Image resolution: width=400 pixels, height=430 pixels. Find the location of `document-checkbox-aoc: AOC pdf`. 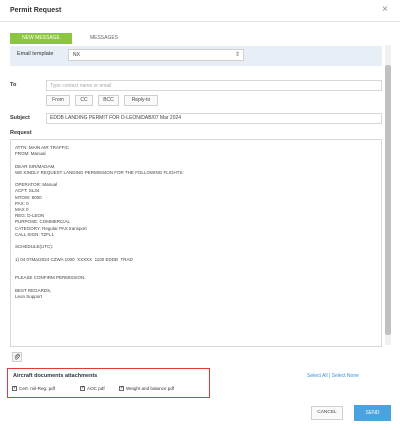

document-checkbox-aoc: AOC pdf is located at coordinates (92, 388).